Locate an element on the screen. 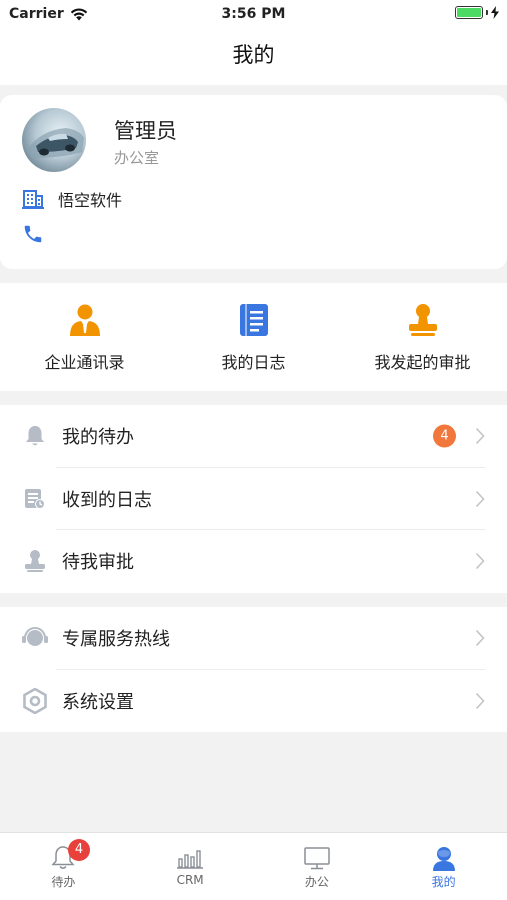 The image size is (507, 900). menu-item-system-settings: 系统设置 is located at coordinates (253, 701).